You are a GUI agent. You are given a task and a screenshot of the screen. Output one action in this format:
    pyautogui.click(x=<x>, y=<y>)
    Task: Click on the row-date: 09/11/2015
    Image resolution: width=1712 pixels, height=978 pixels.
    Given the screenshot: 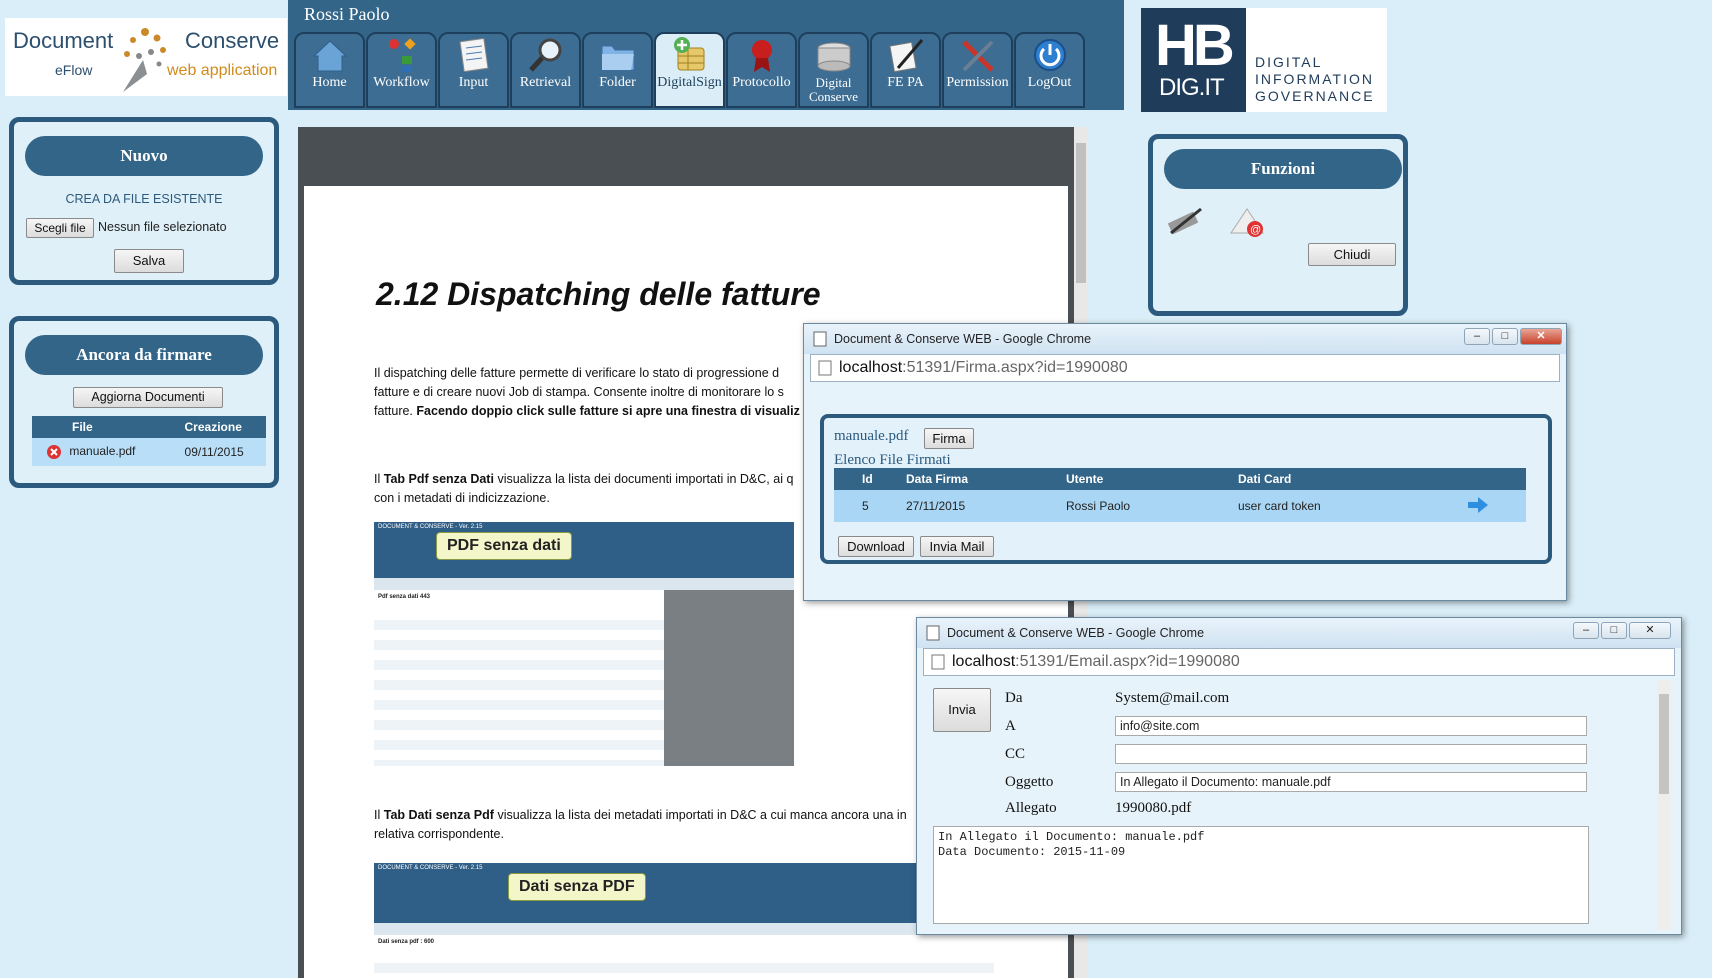 What is the action you would take?
    pyautogui.click(x=214, y=452)
    